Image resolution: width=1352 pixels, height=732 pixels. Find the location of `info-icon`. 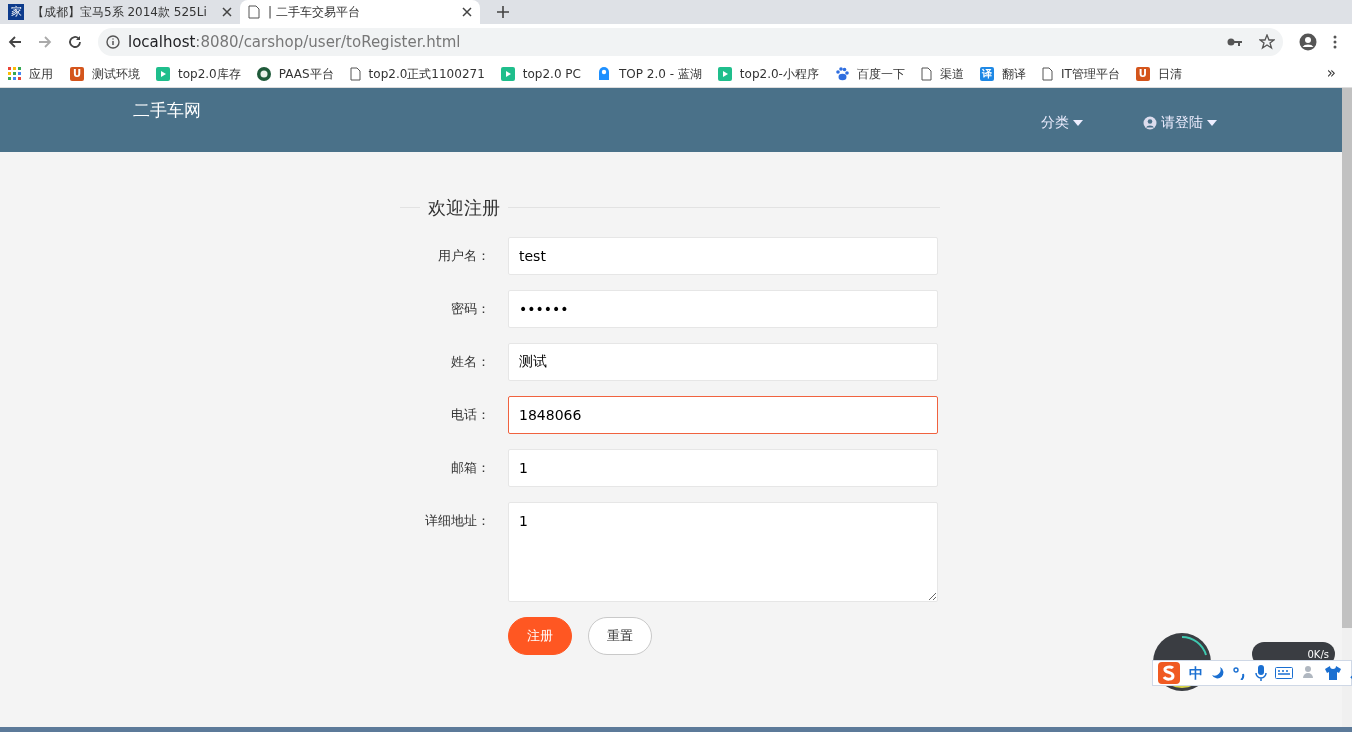

info-icon is located at coordinates (113, 42).